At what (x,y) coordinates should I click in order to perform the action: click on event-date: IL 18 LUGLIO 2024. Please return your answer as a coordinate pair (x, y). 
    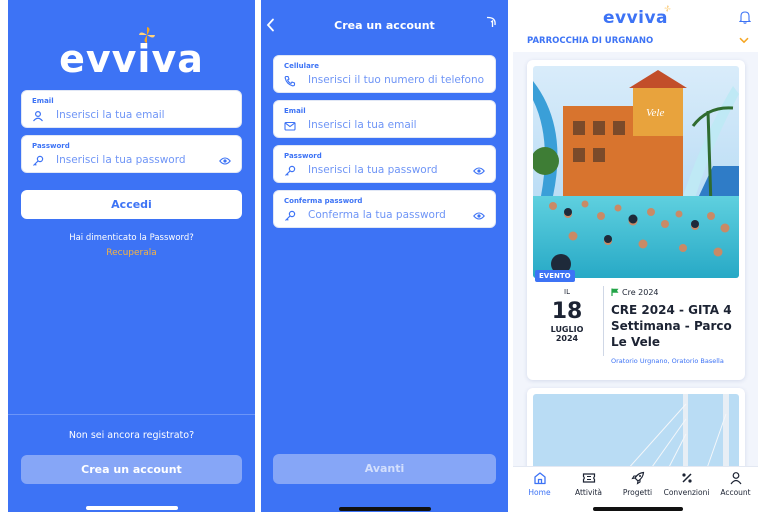
    Looking at the image, I should click on (567, 315).